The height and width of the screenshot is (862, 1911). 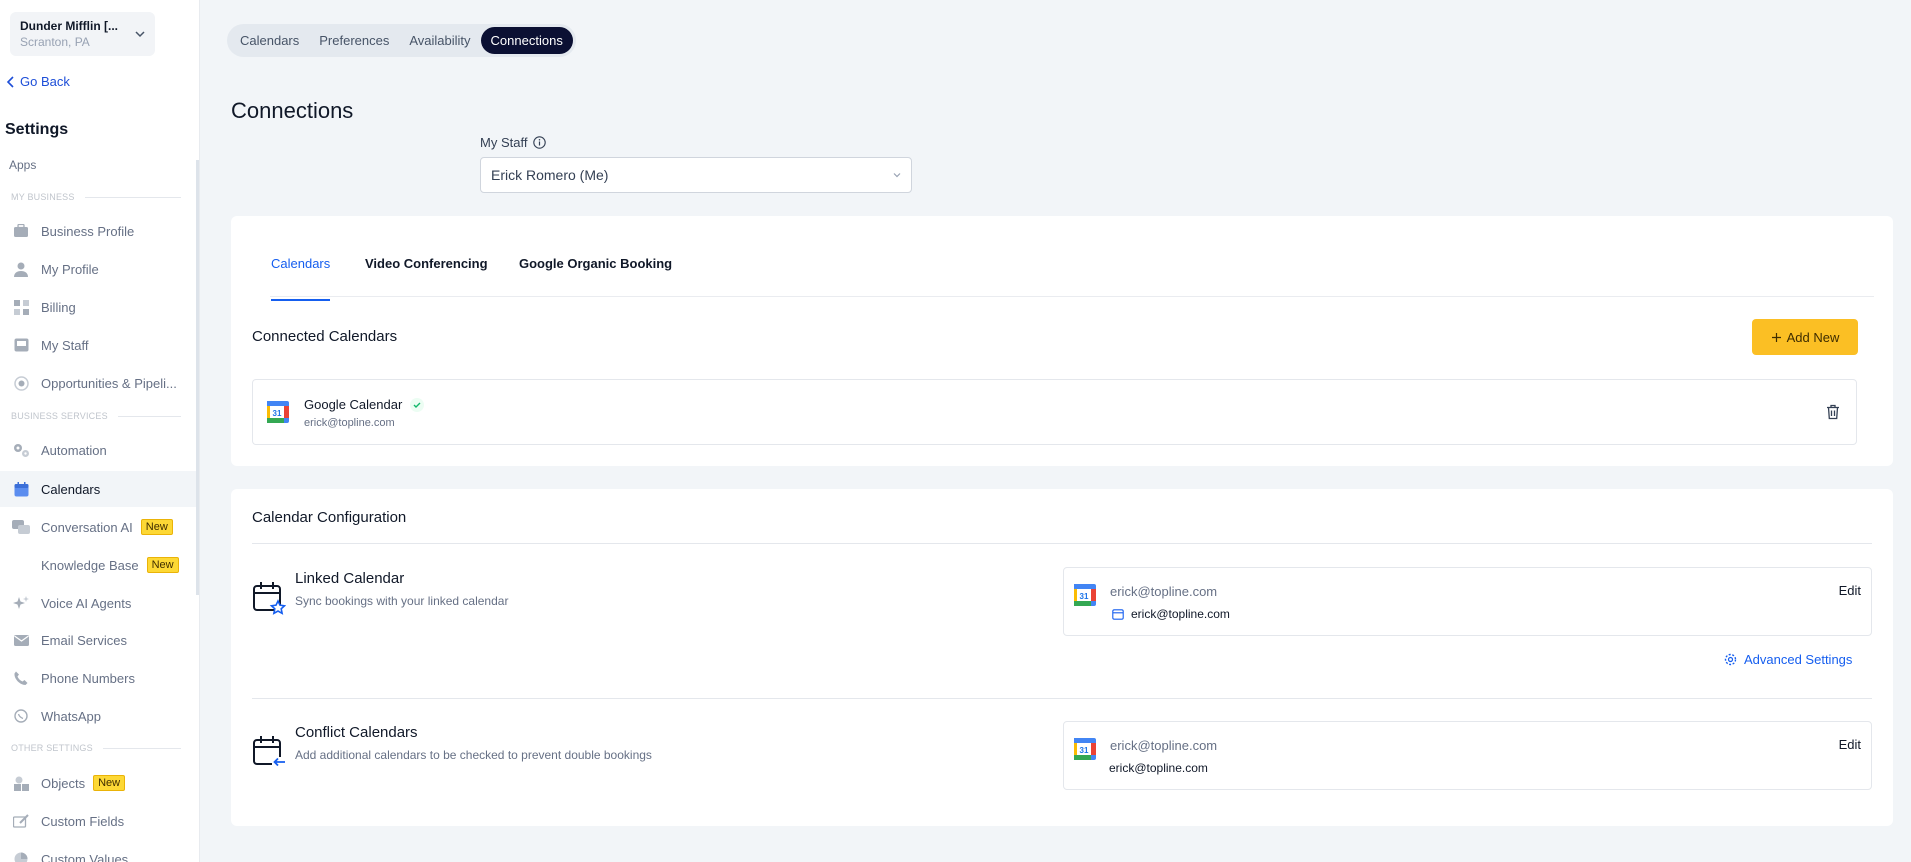 I want to click on go-back-label: Go Back, so click(x=45, y=81).